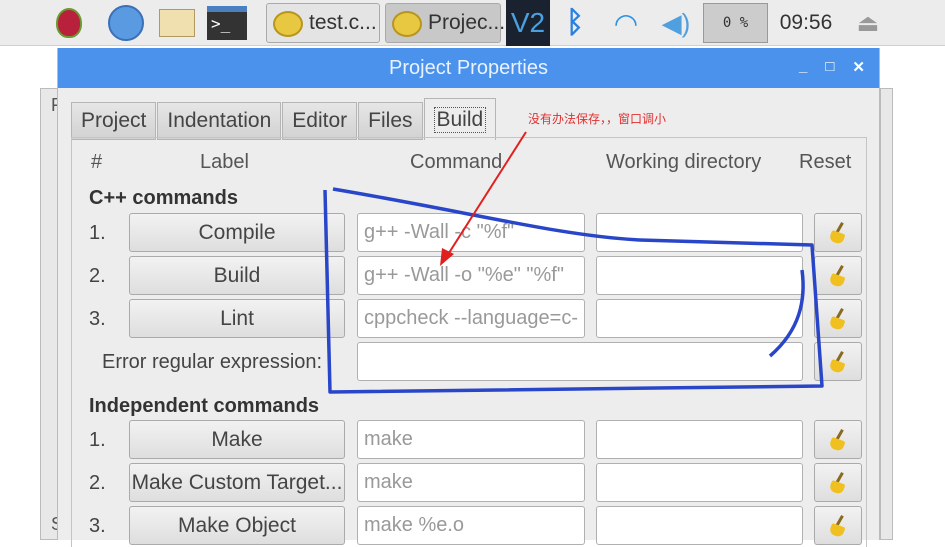 This screenshot has height=547, width=945. Describe the element at coordinates (886, 314) in the screenshot. I see `background-window-right` at that location.